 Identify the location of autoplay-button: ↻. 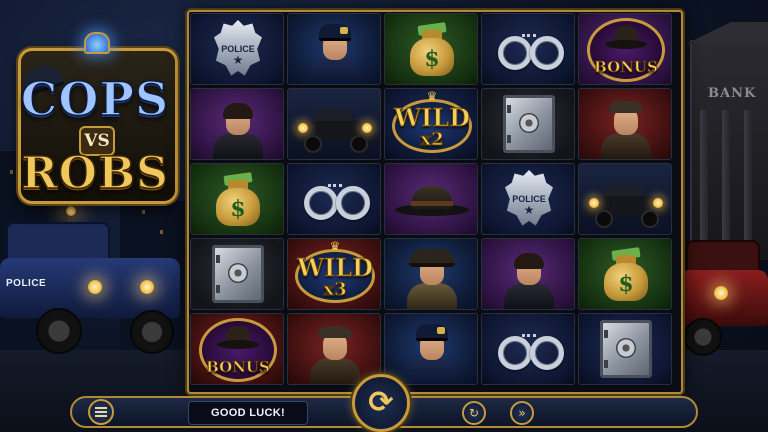
(474, 413).